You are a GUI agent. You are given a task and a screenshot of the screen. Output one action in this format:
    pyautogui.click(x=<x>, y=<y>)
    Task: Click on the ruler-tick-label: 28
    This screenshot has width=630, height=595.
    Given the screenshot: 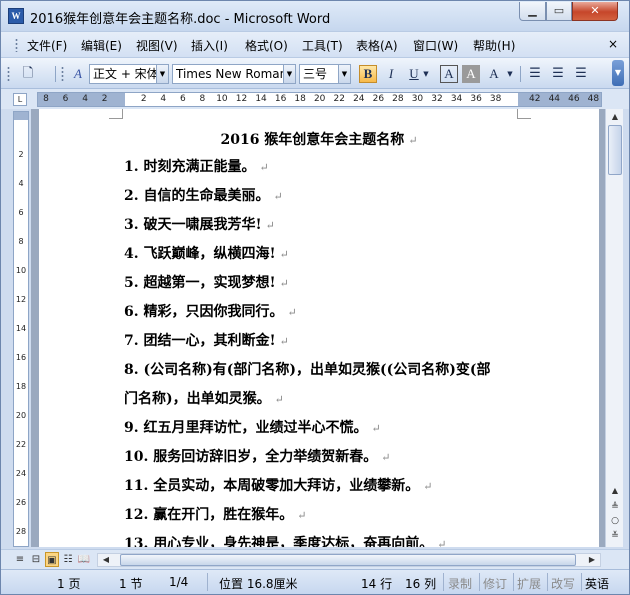 What is the action you would take?
    pyautogui.click(x=398, y=99)
    